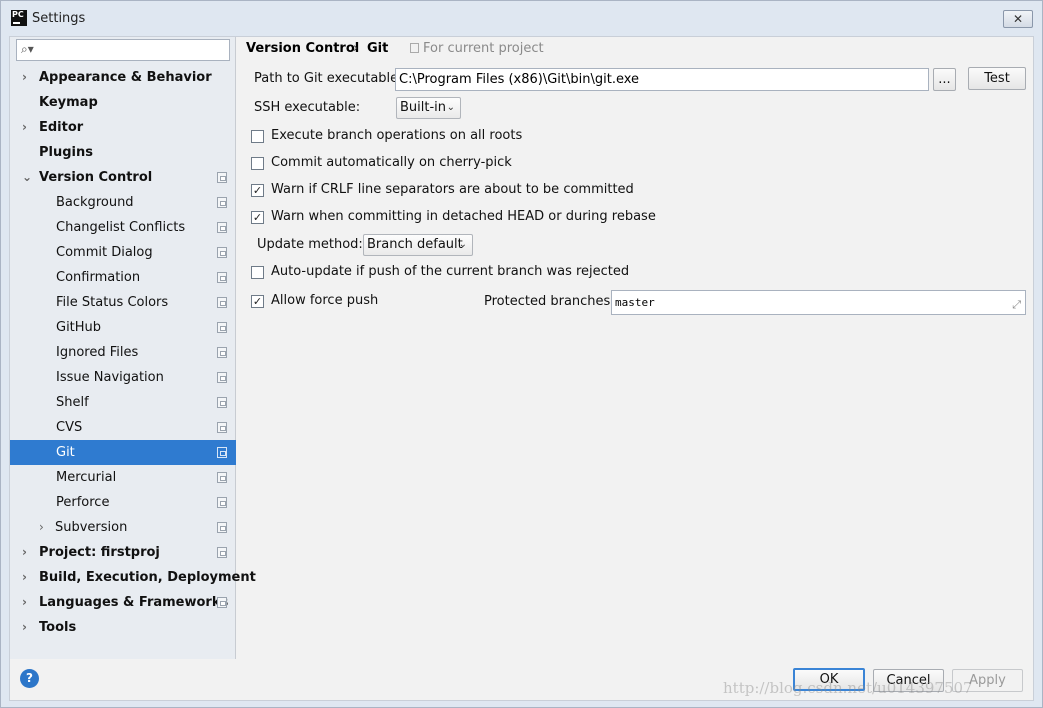 The image size is (1043, 708). I want to click on update-method-value: Branch default, so click(415, 244).